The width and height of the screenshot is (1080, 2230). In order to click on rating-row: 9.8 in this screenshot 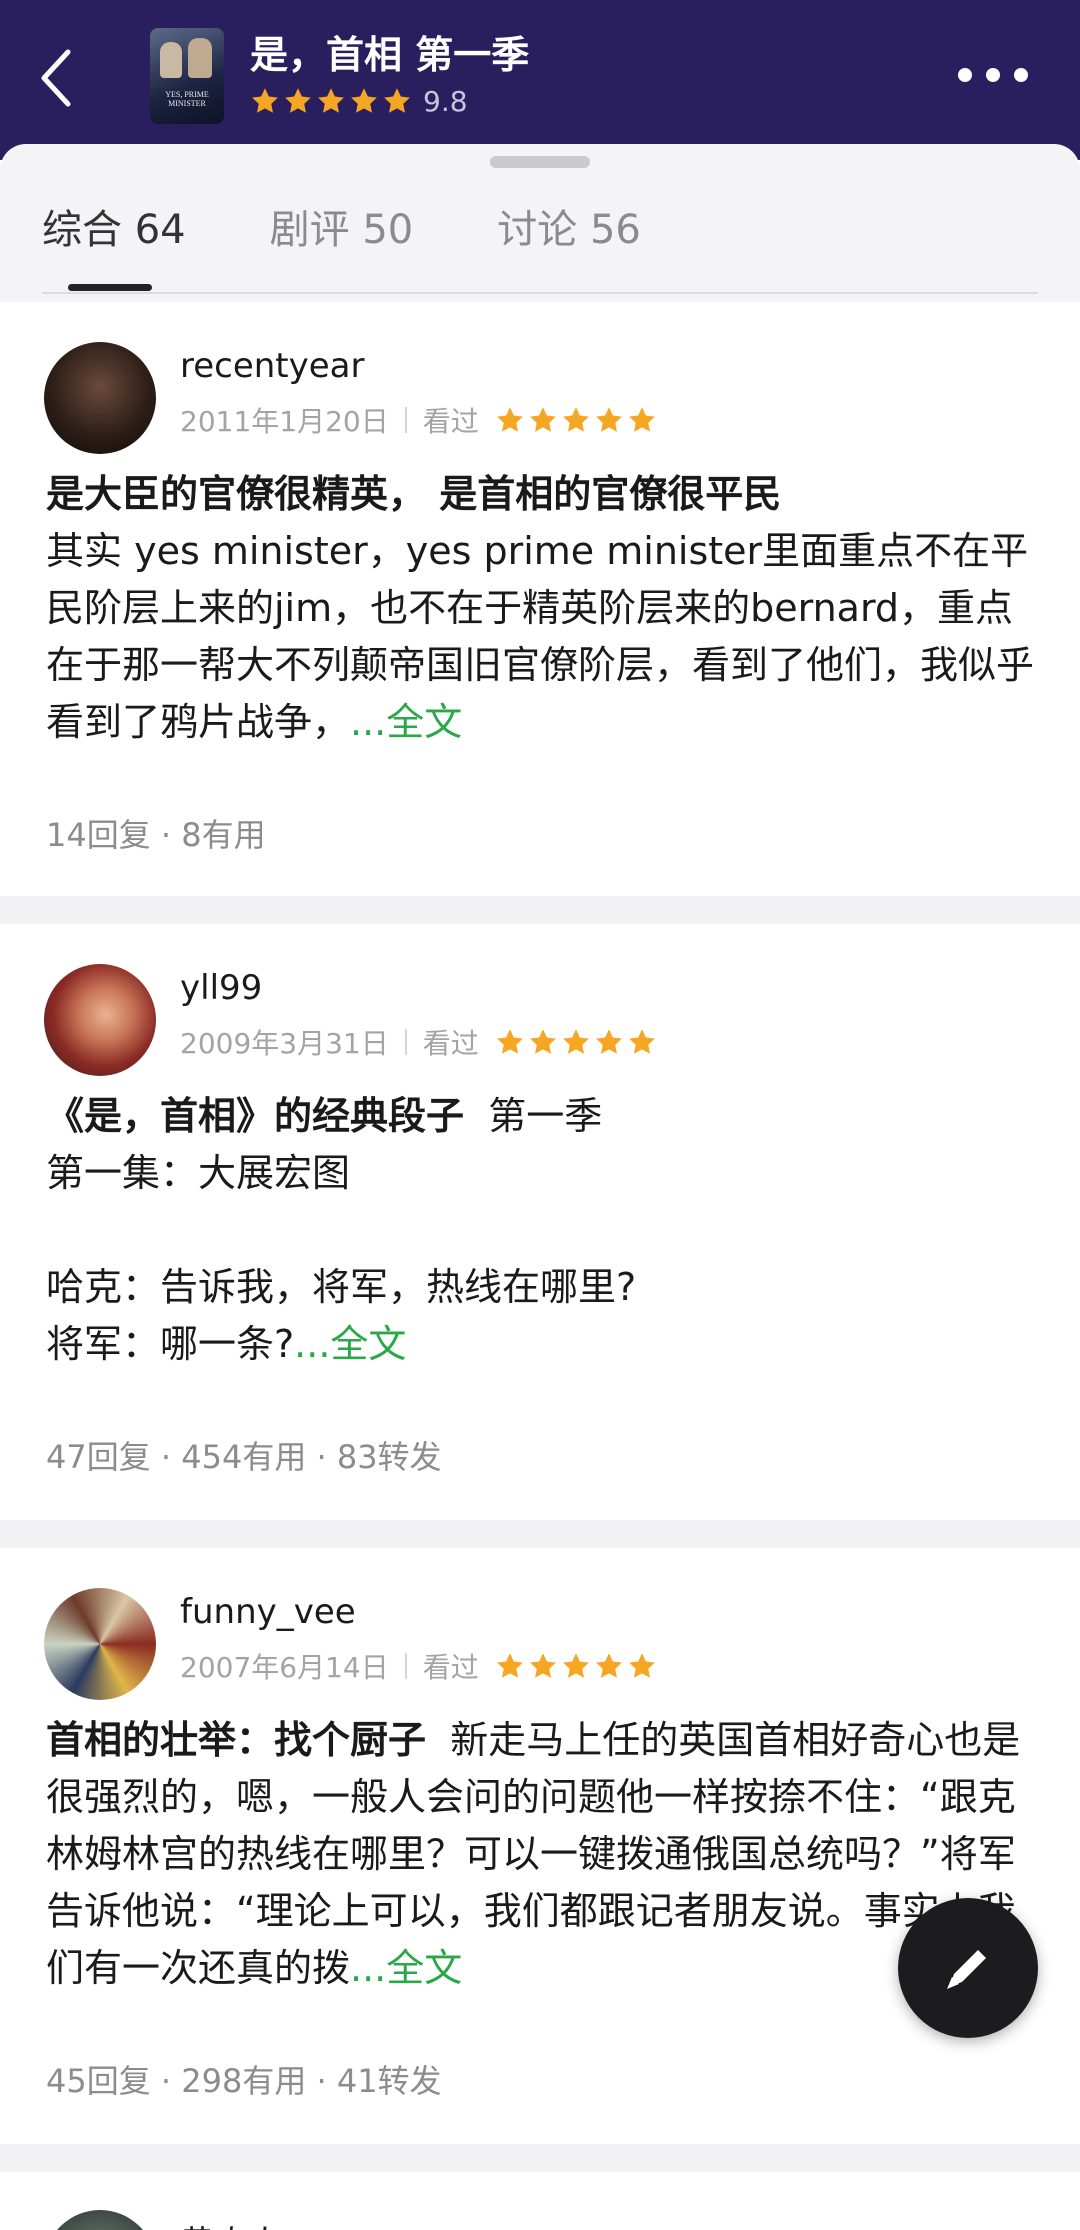, I will do `click(389, 101)`.